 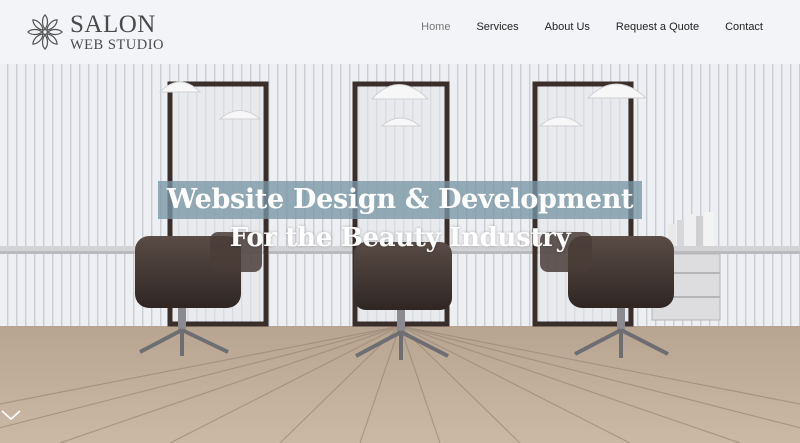 I want to click on brand-name: SALON WEB STUDIO, so click(x=117, y=32).